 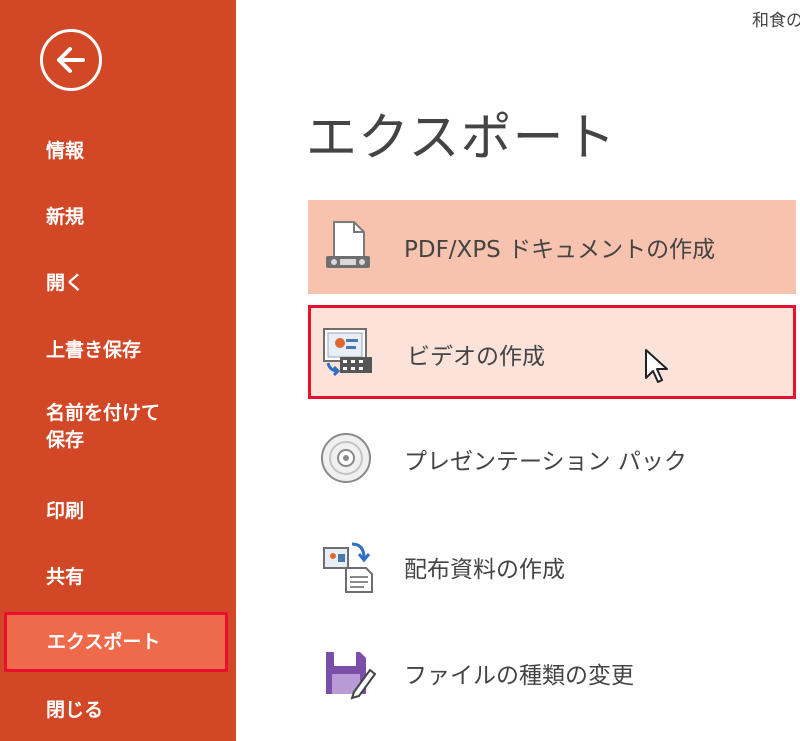 I want to click on option-label: プレゼンテーション パック, so click(x=545, y=462).